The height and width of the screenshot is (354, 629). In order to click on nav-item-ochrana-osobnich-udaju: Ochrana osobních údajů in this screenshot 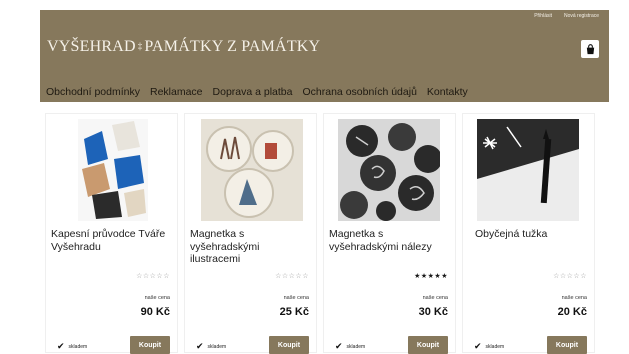, I will do `click(360, 92)`.